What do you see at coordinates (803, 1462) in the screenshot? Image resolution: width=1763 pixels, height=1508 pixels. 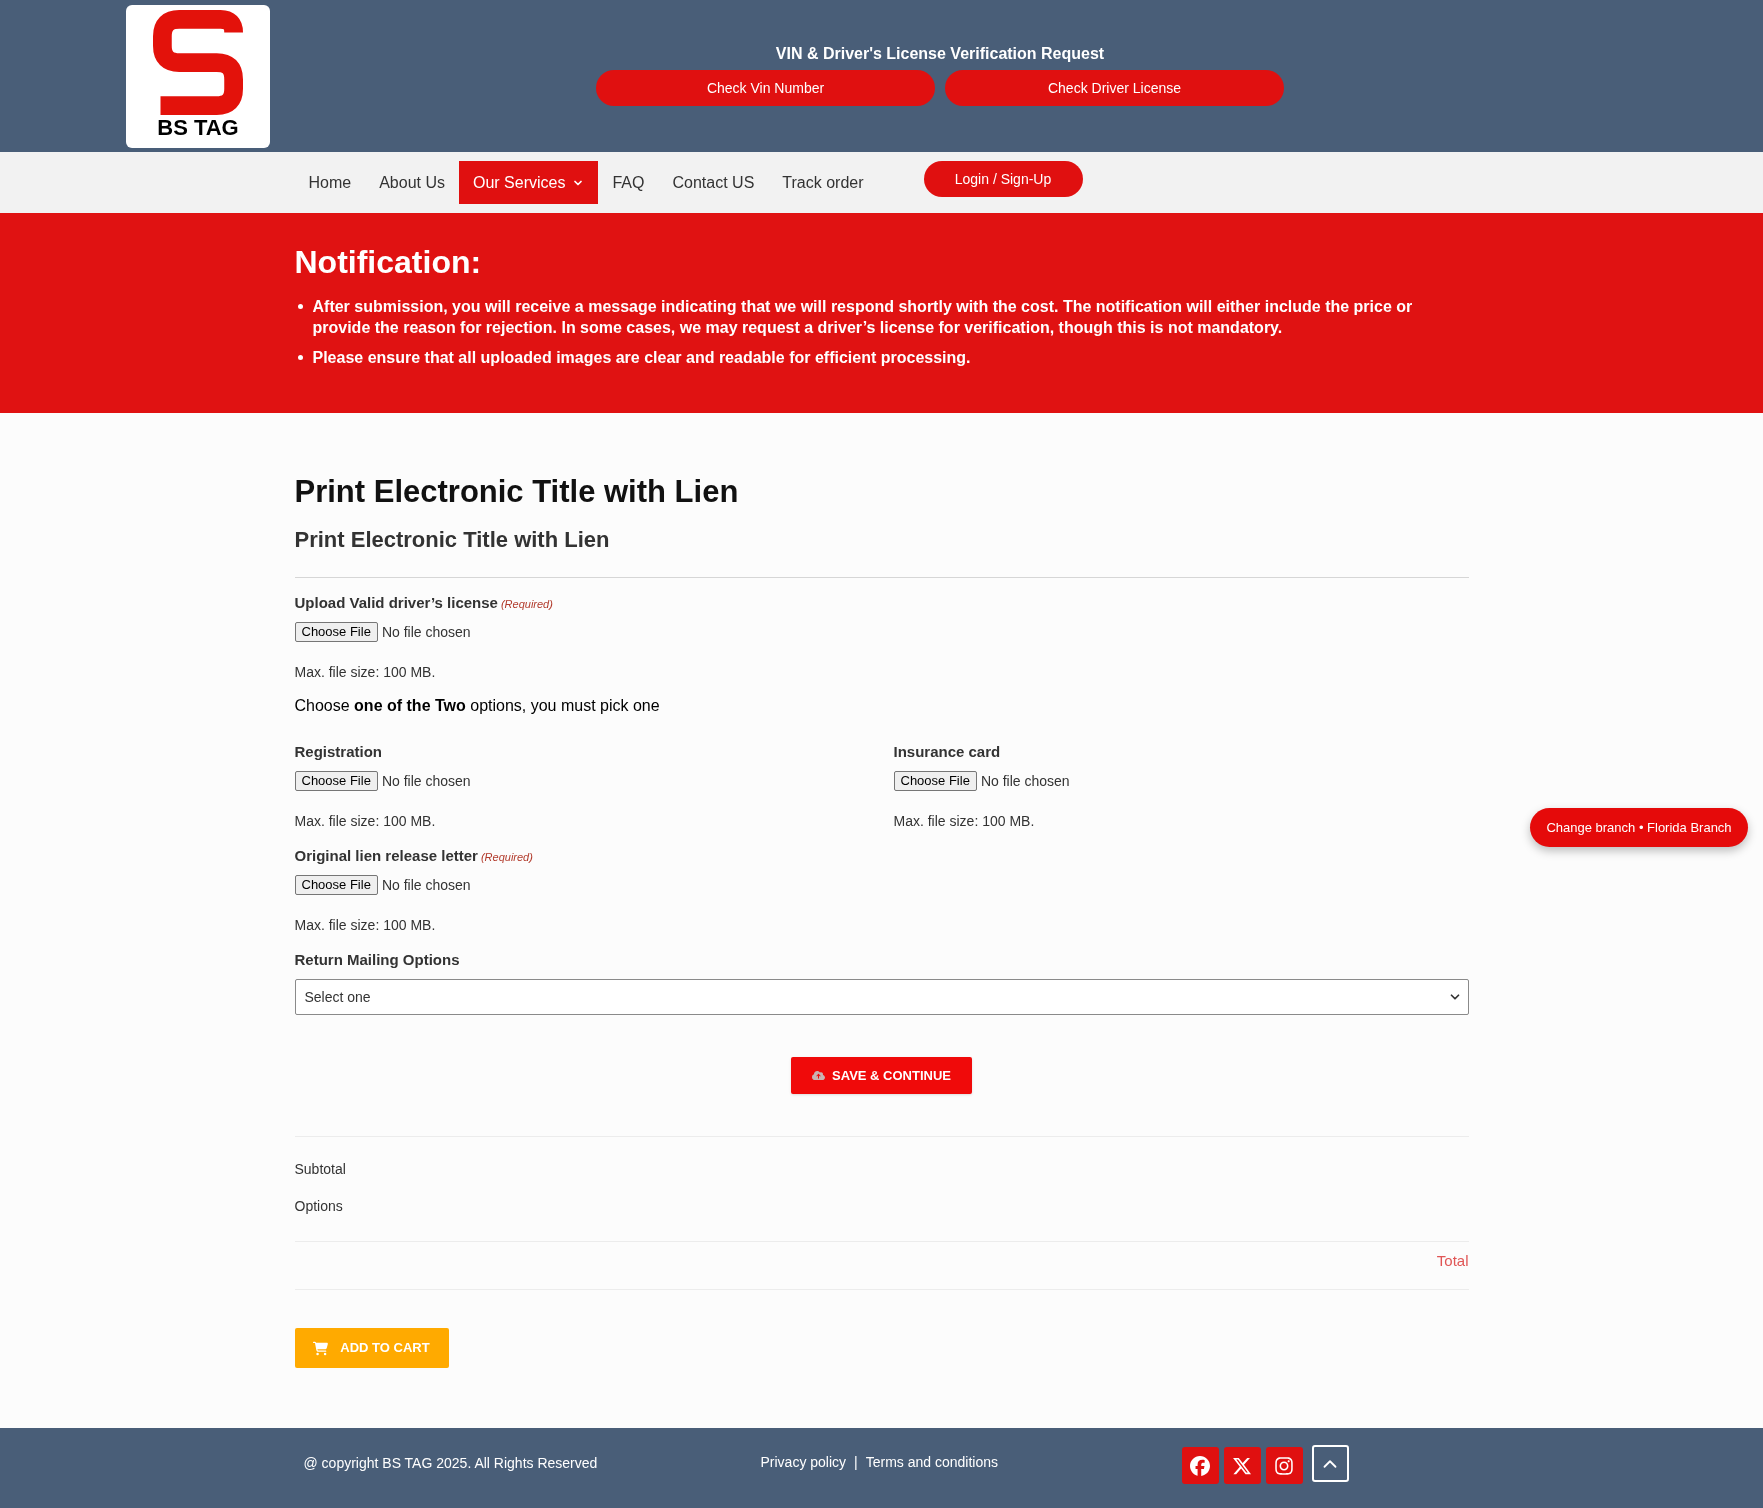 I see `footer-link: Privacy policy` at bounding box center [803, 1462].